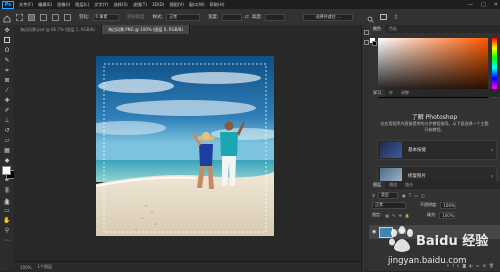  Describe the element at coordinates (437, 150) in the screenshot. I see `tutorial-card-basic-skills: 基本技能 ›` at that location.